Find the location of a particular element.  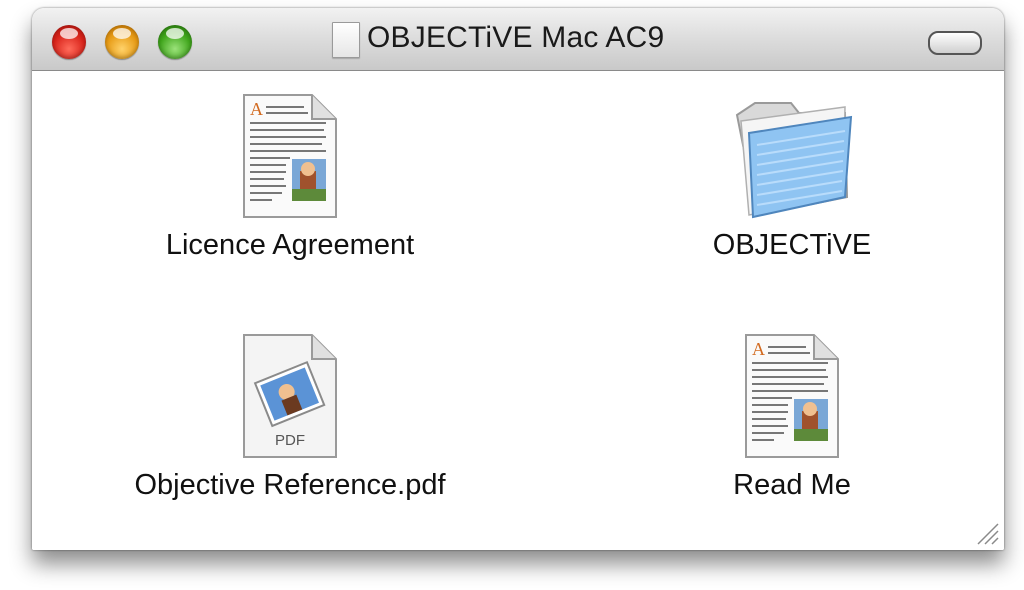

file-objective-reference-pdf: PDF Objective Reference.pdf is located at coordinates (290, 417).